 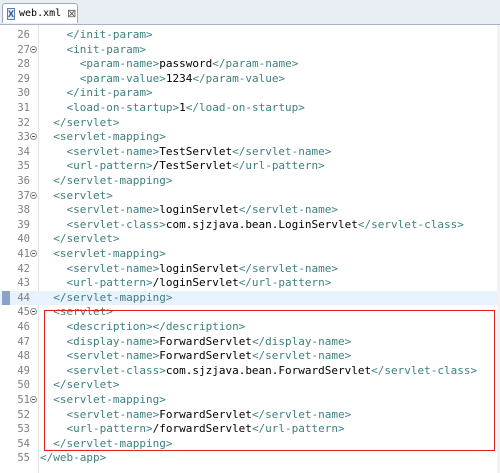 What do you see at coordinates (245, 107) in the screenshot?
I see `xml-tag: </load-on-startup>` at bounding box center [245, 107].